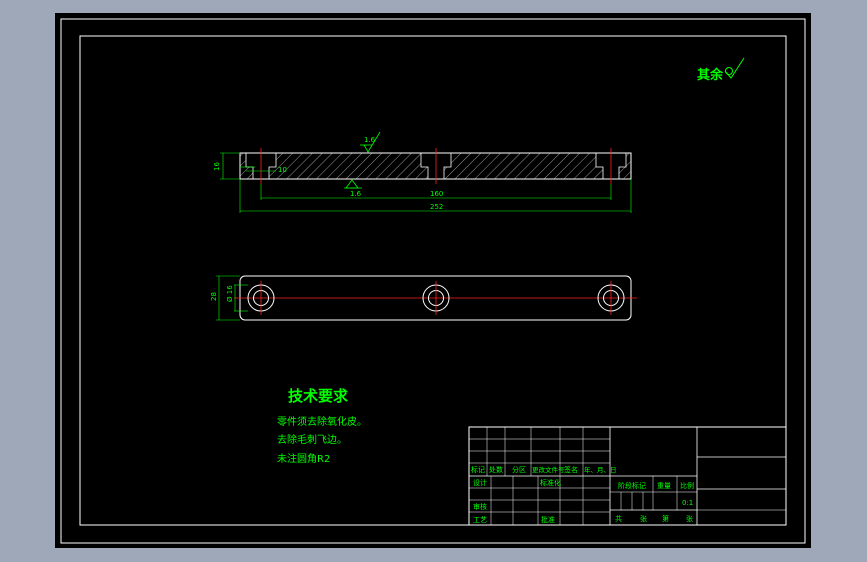  What do you see at coordinates (318, 396) in the screenshot?
I see `tech-requirements-title: 技术要求` at bounding box center [318, 396].